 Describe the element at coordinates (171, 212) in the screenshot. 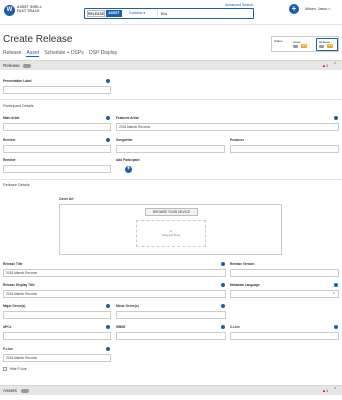

I see `browse-device-button: BROWSE YOUR DEVICE` at that location.